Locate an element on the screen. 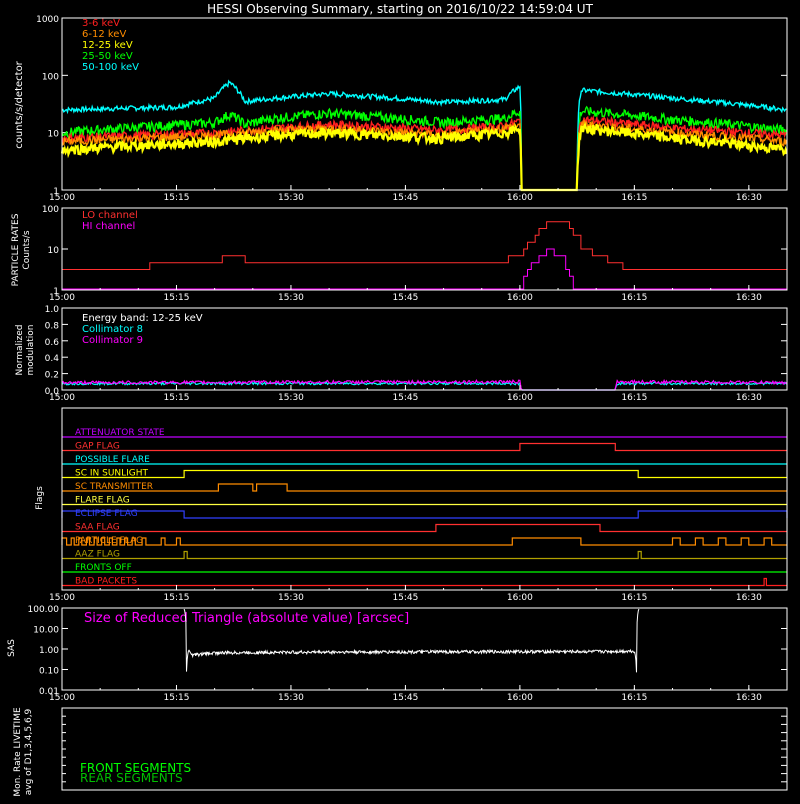 The height and width of the screenshot is (804, 800). panel-flags-tick-label-4: 16:00 is located at coordinates (520, 598).